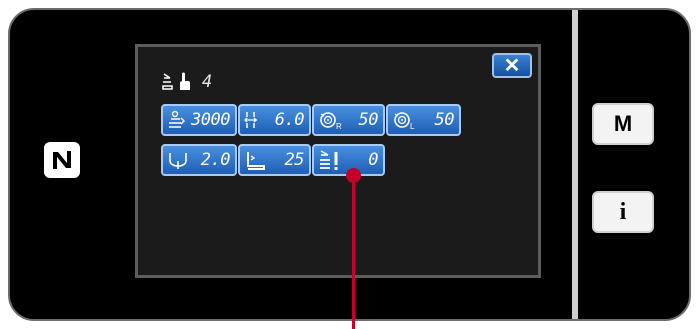 The width and height of the screenshot is (699, 329). What do you see at coordinates (294, 160) in the screenshot?
I see `param-value: 25` at bounding box center [294, 160].